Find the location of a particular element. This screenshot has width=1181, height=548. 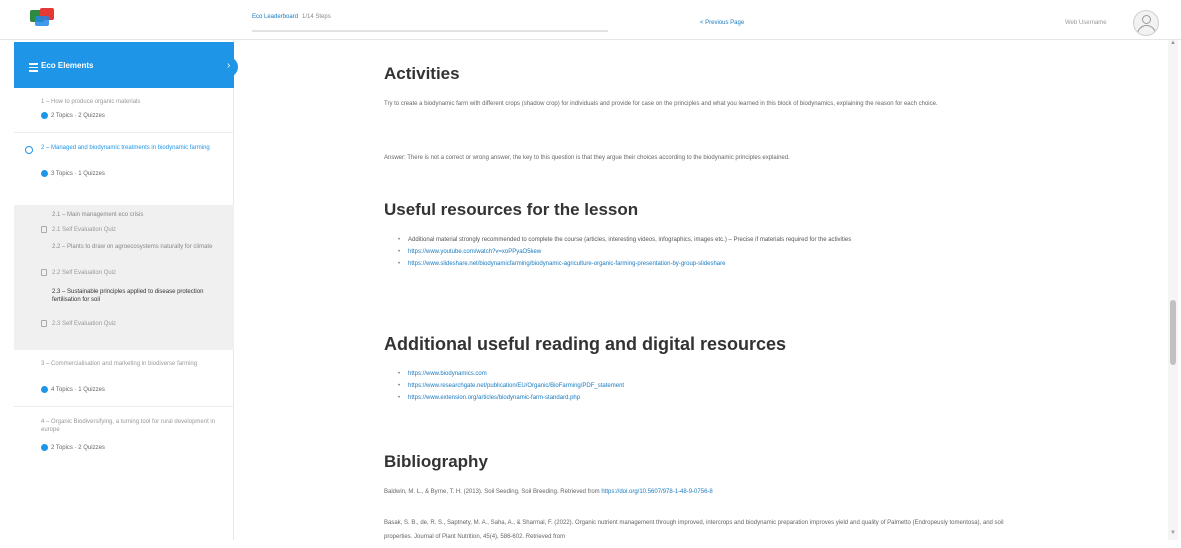

step-label: 1/14 Steps is located at coordinates (316, 17).